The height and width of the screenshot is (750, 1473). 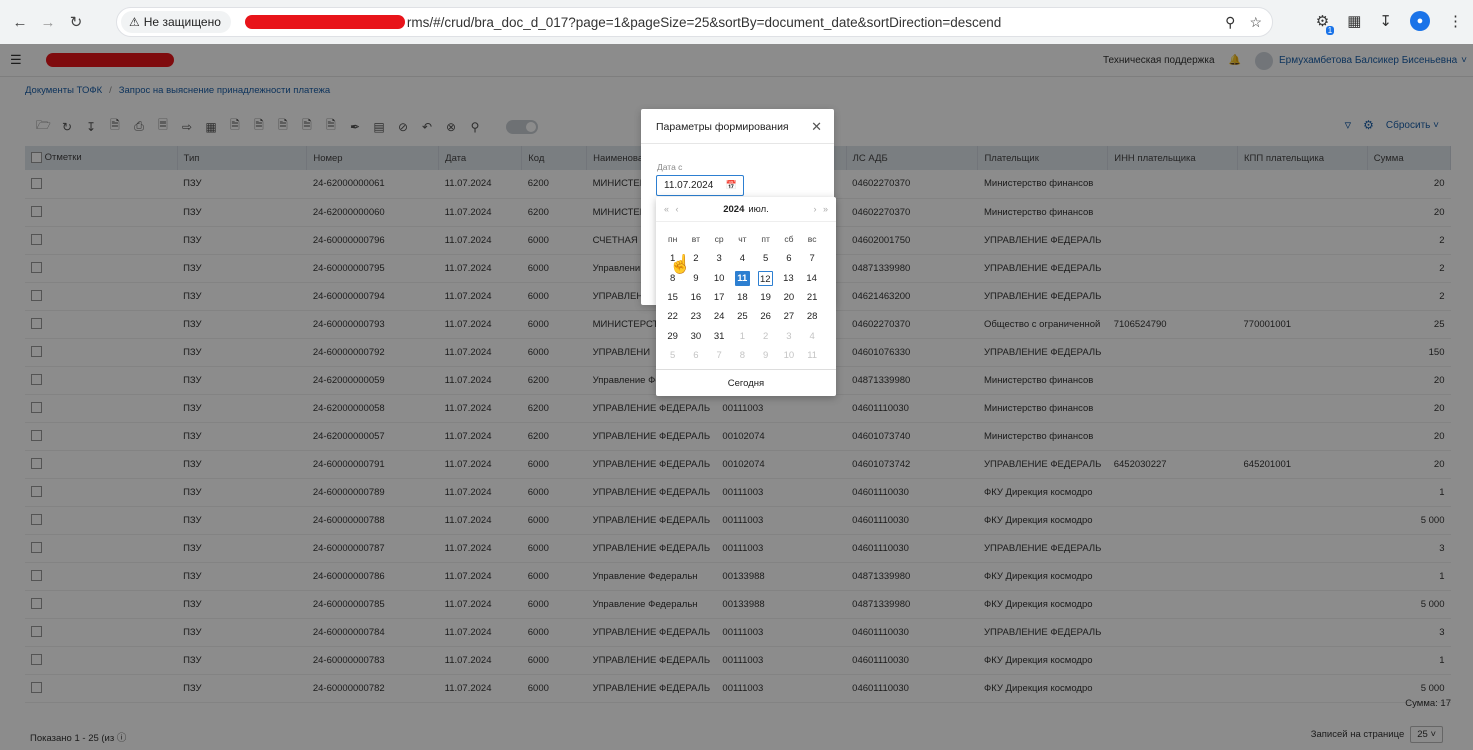 What do you see at coordinates (672, 297) in the screenshot?
I see `calendar-day: 15` at bounding box center [672, 297].